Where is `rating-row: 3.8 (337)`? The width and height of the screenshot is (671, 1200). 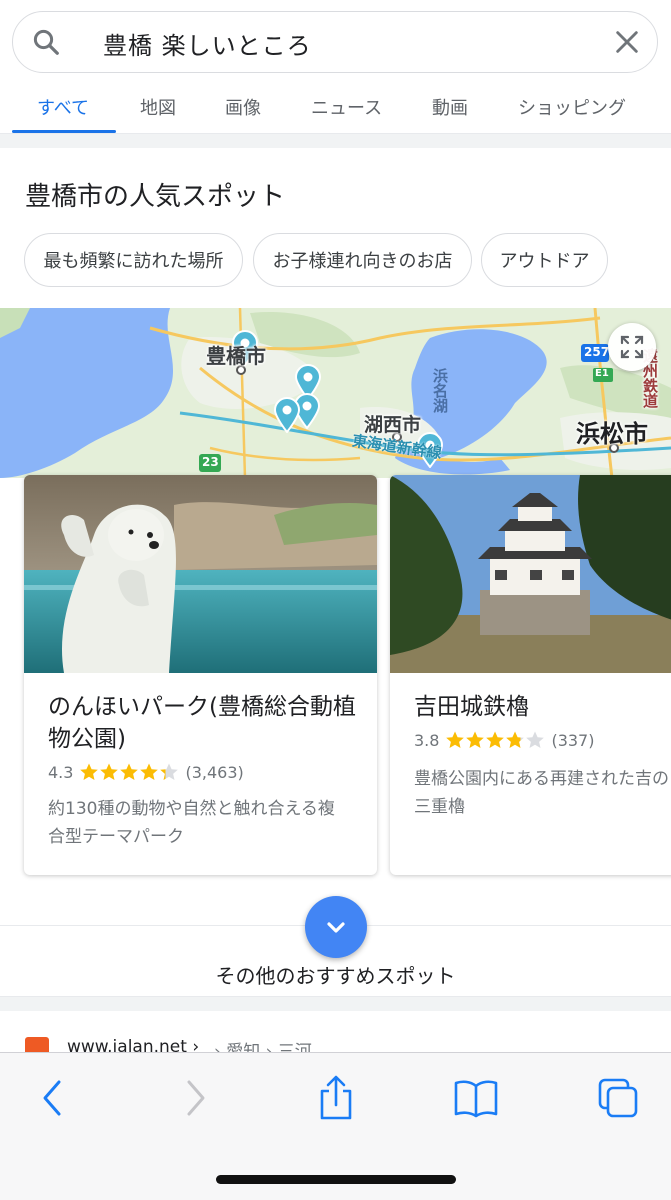
rating-row: 3.8 (337) is located at coordinates (504, 740).